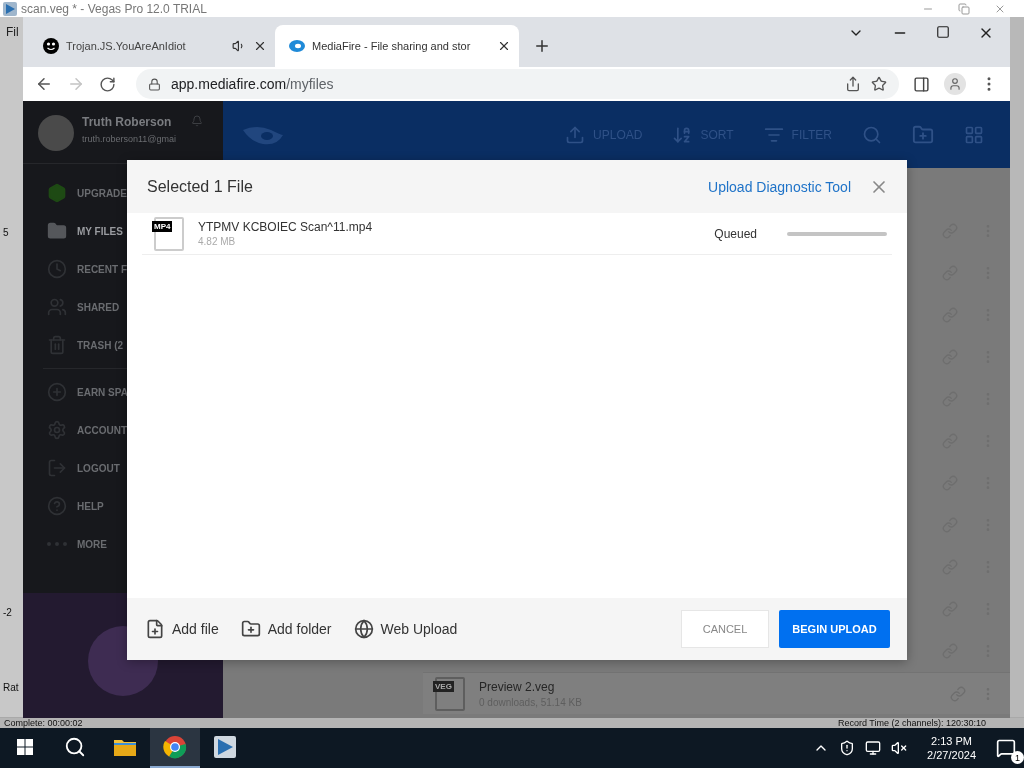  Describe the element at coordinates (575, 134) in the screenshot. I see `upload-icon` at that location.